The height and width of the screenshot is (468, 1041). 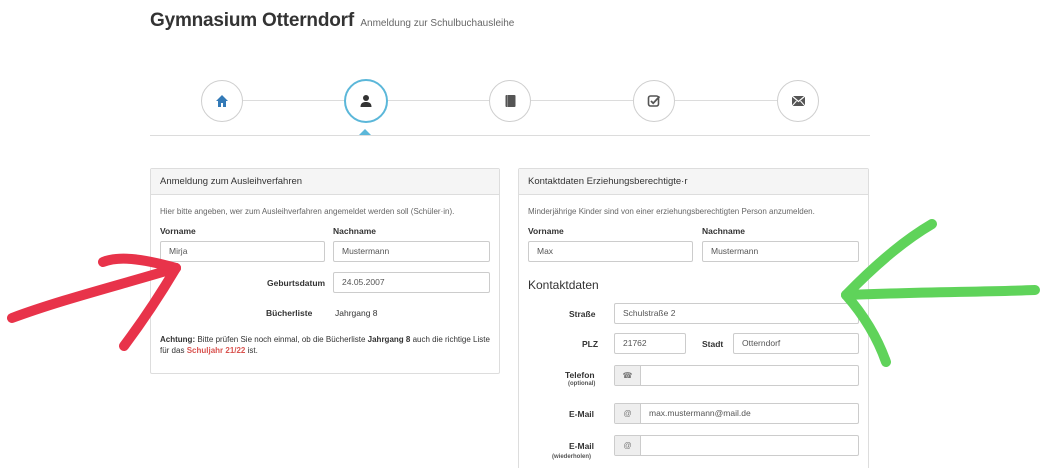 I want to click on page-title: Gymnasium Otterndorf, so click(x=252, y=20).